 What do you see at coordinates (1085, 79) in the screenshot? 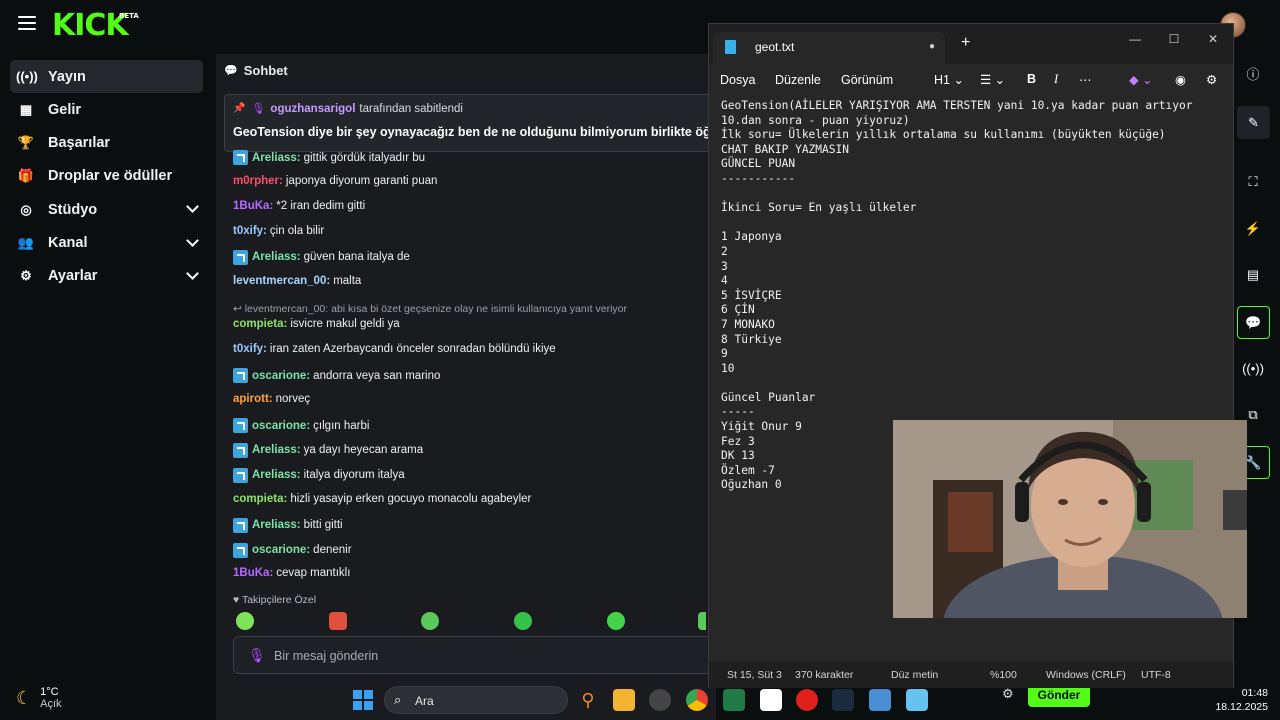
I see `more-icon: ⋯` at bounding box center [1085, 79].